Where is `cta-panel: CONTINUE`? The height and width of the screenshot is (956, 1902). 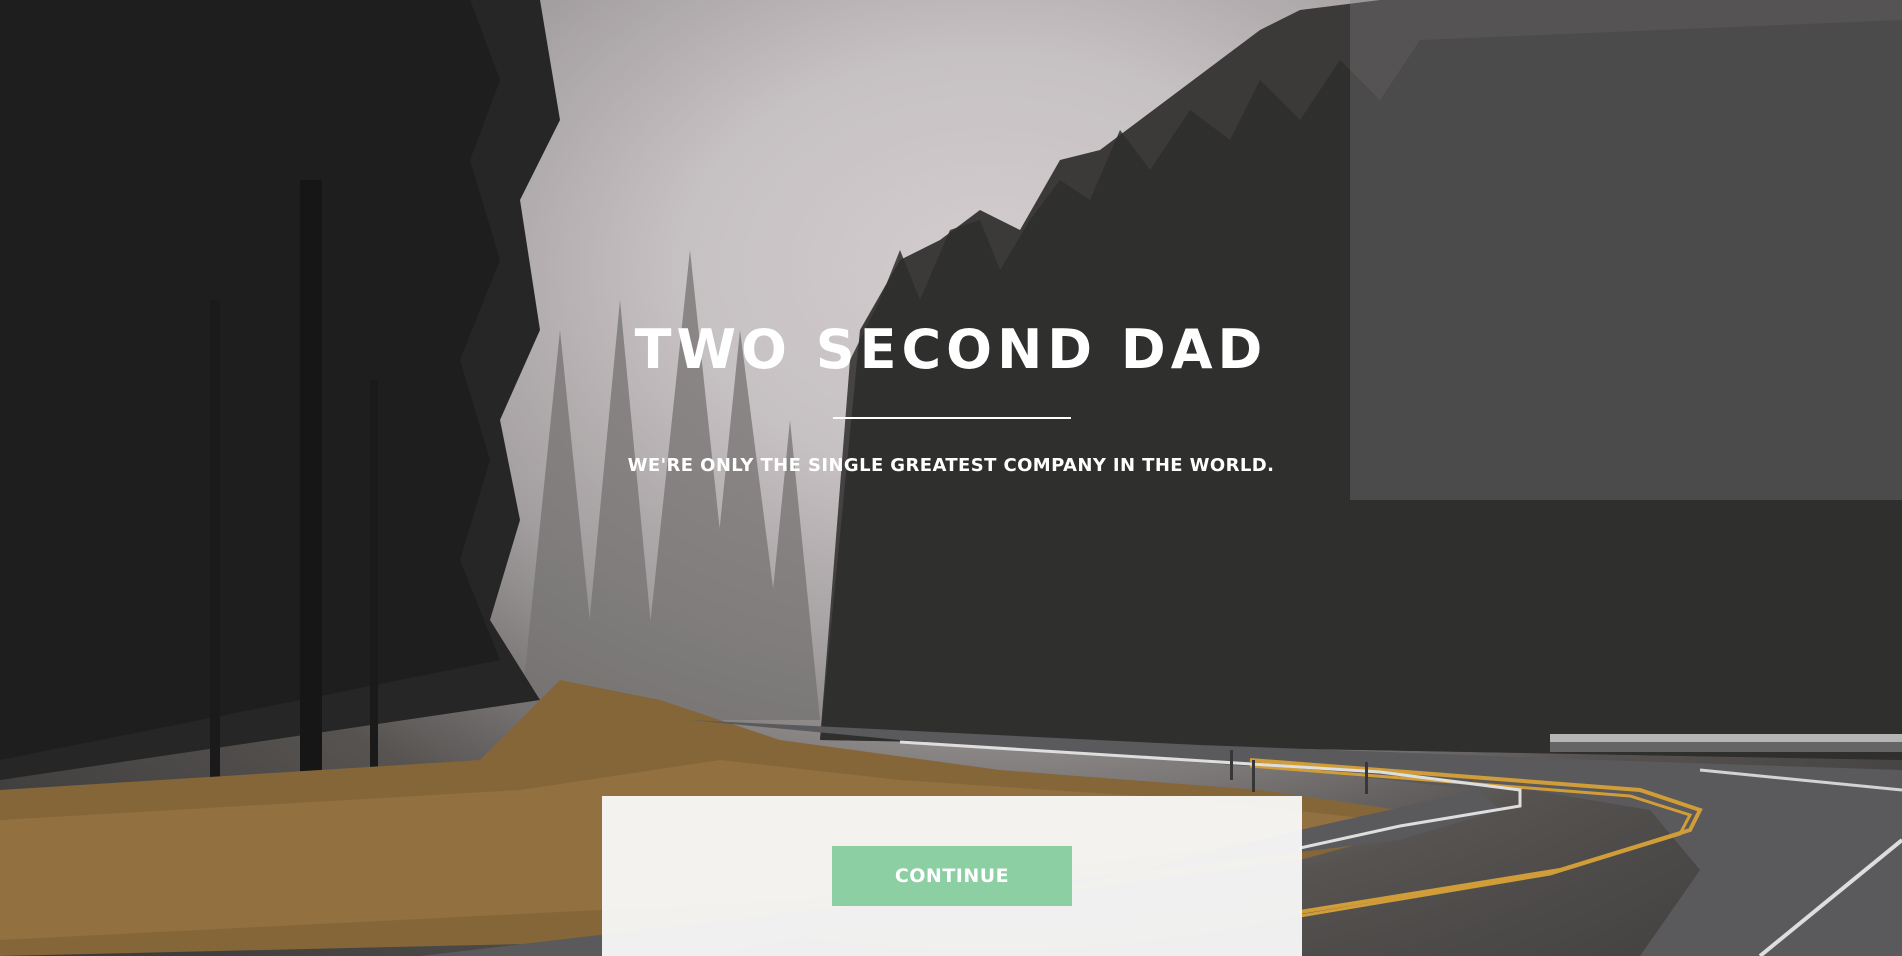 cta-panel: CONTINUE is located at coordinates (952, 876).